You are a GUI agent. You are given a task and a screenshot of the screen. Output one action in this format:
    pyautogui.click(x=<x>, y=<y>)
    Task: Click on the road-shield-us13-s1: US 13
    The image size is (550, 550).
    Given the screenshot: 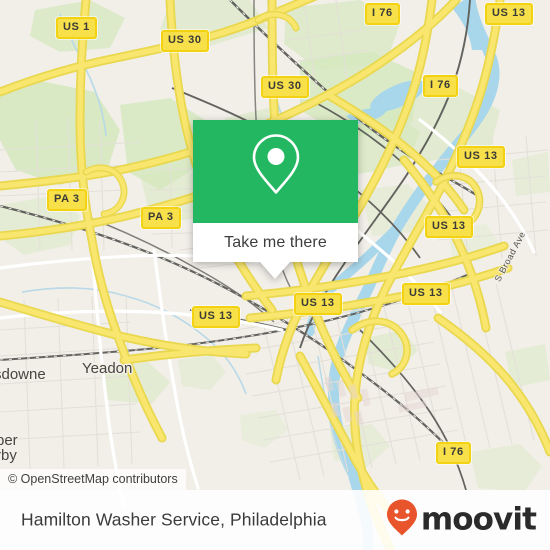 What is the action you would take?
    pyautogui.click(x=216, y=317)
    